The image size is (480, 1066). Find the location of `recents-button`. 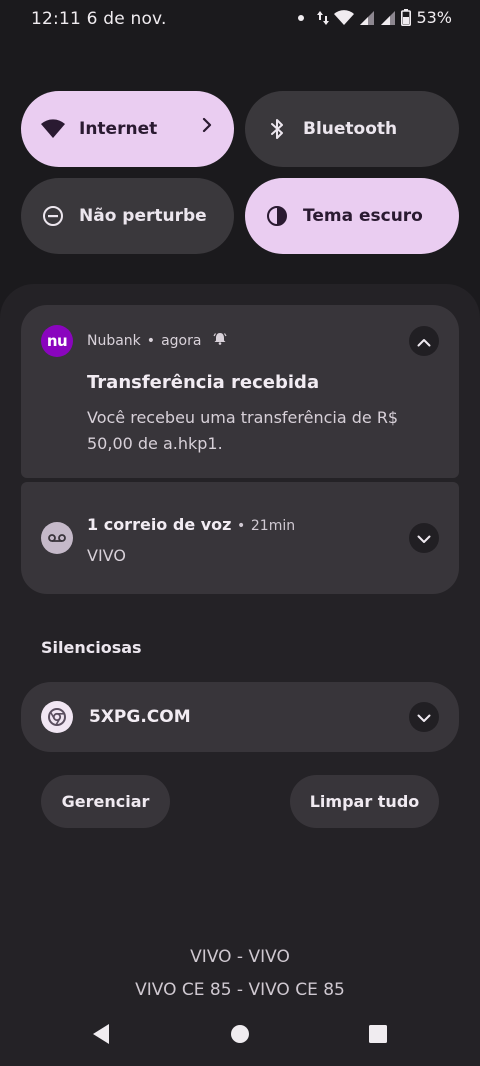

recents-button is located at coordinates (378, 1036).